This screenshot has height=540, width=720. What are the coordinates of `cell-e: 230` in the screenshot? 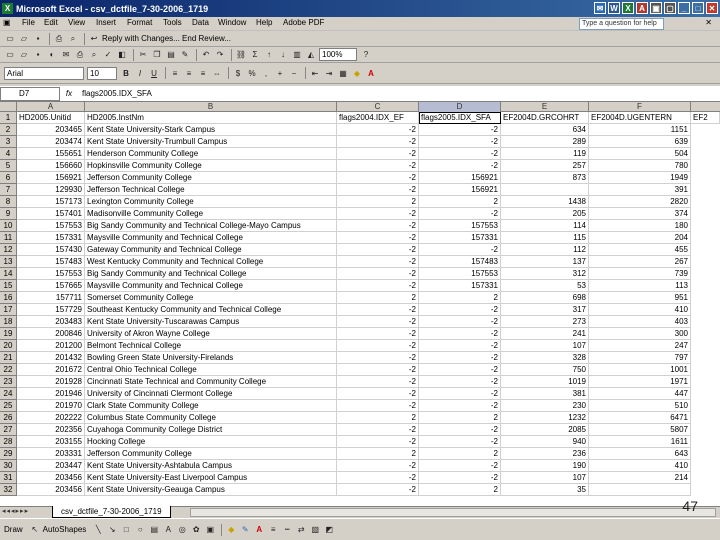 It's located at (545, 406).